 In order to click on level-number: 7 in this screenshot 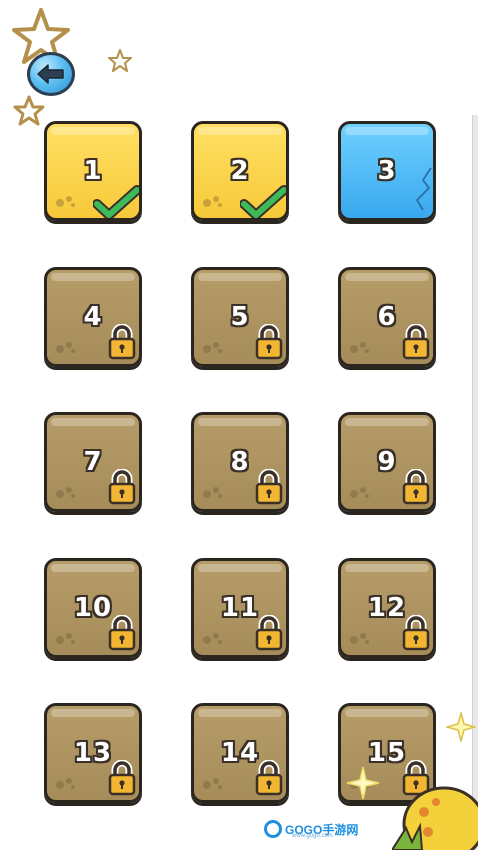, I will do `click(93, 462)`.